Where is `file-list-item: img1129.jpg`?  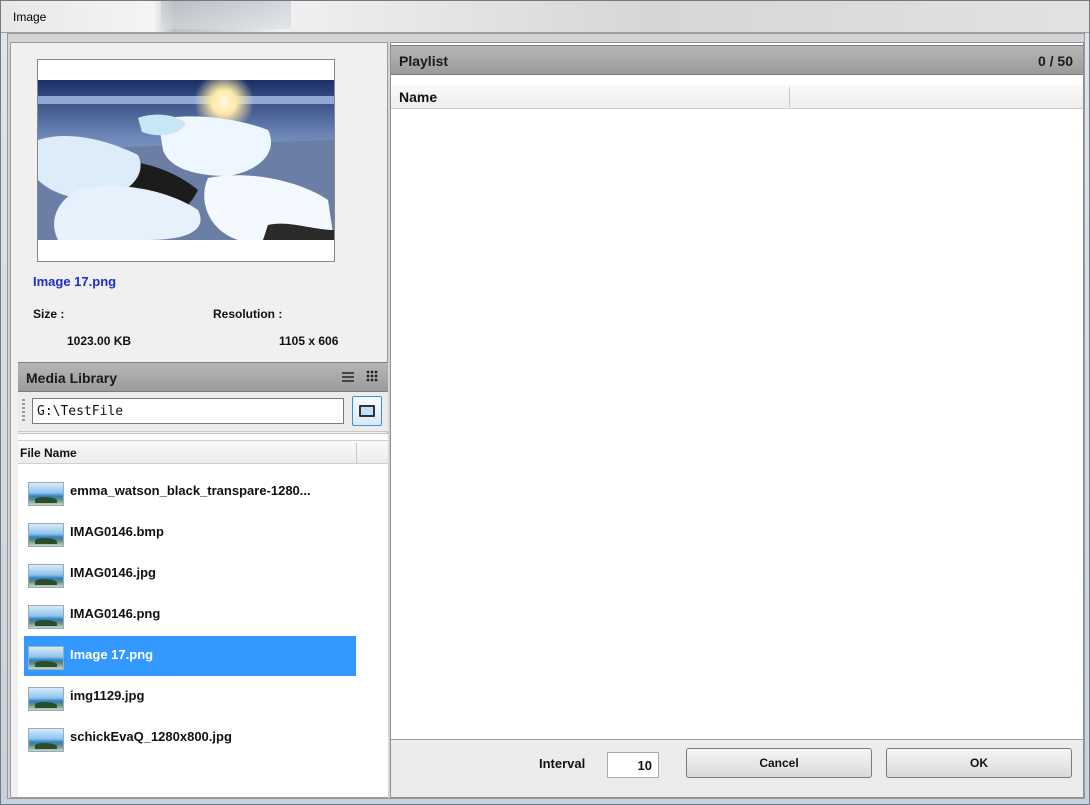
file-list-item: img1129.jpg is located at coordinates (190, 697).